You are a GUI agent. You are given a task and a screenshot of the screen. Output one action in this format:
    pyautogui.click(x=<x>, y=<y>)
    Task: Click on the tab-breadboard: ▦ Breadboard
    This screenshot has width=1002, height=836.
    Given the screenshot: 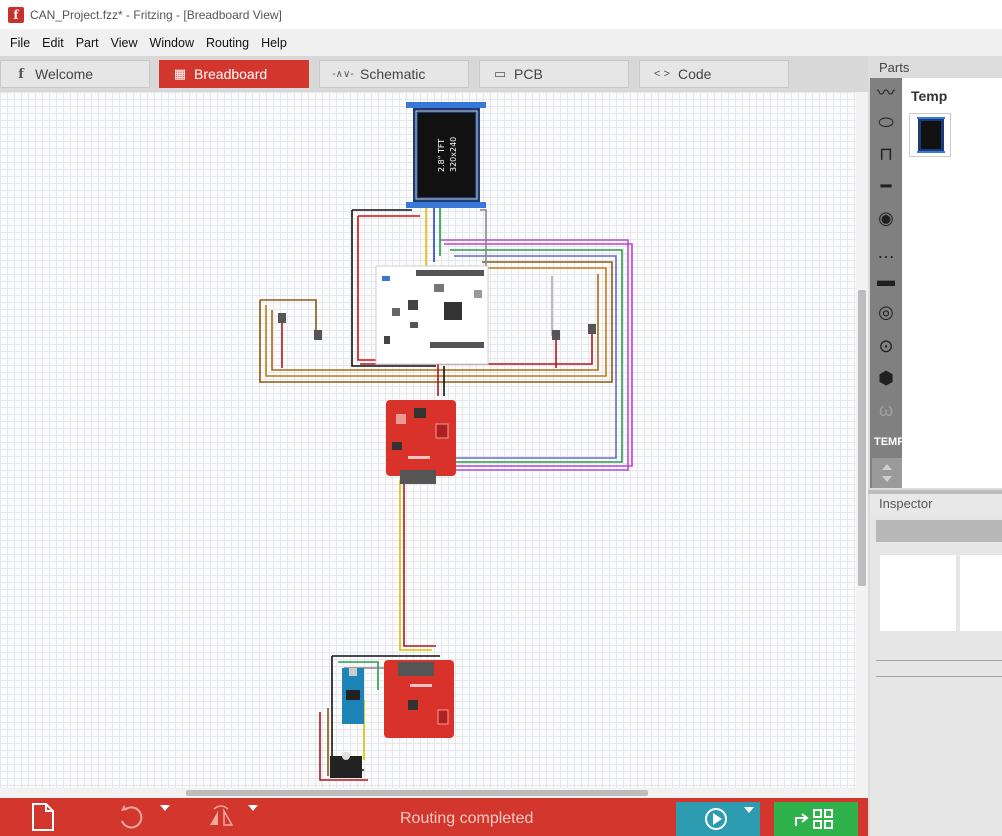 What is the action you would take?
    pyautogui.click(x=234, y=74)
    